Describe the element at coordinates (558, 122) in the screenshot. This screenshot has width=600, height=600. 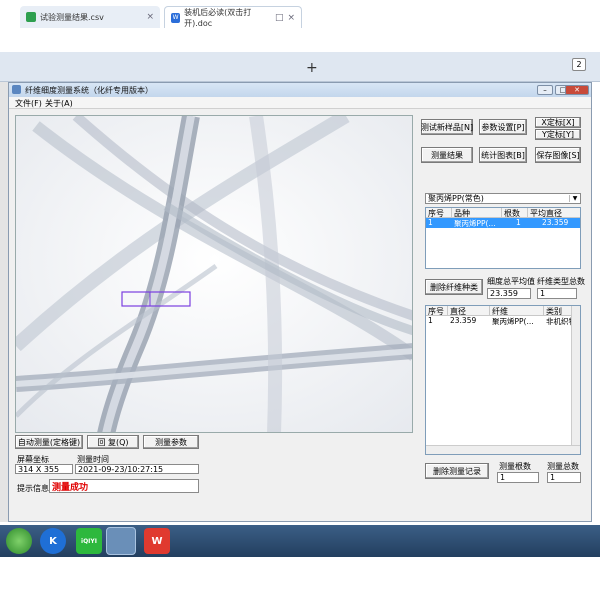
I see `x-calibrate-button: X定标[X]` at that location.